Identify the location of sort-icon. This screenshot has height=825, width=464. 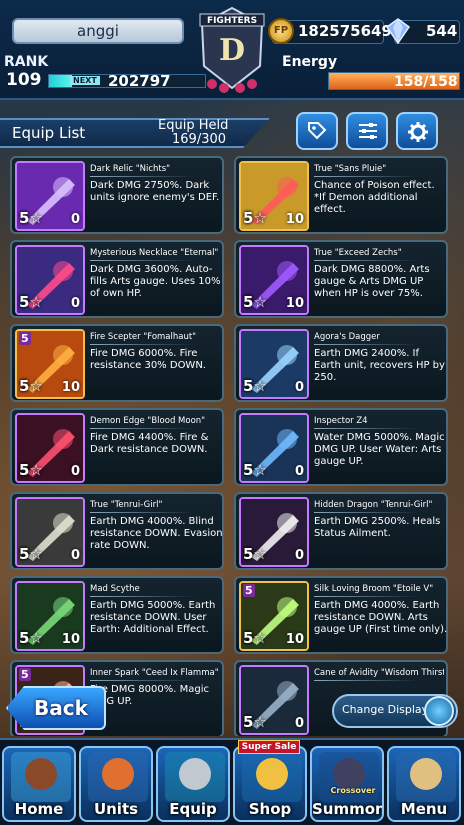
(368, 131).